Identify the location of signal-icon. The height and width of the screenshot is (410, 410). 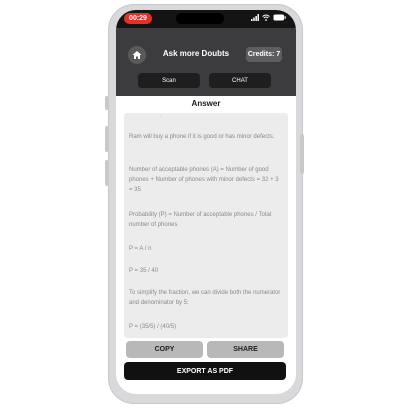
(255, 17).